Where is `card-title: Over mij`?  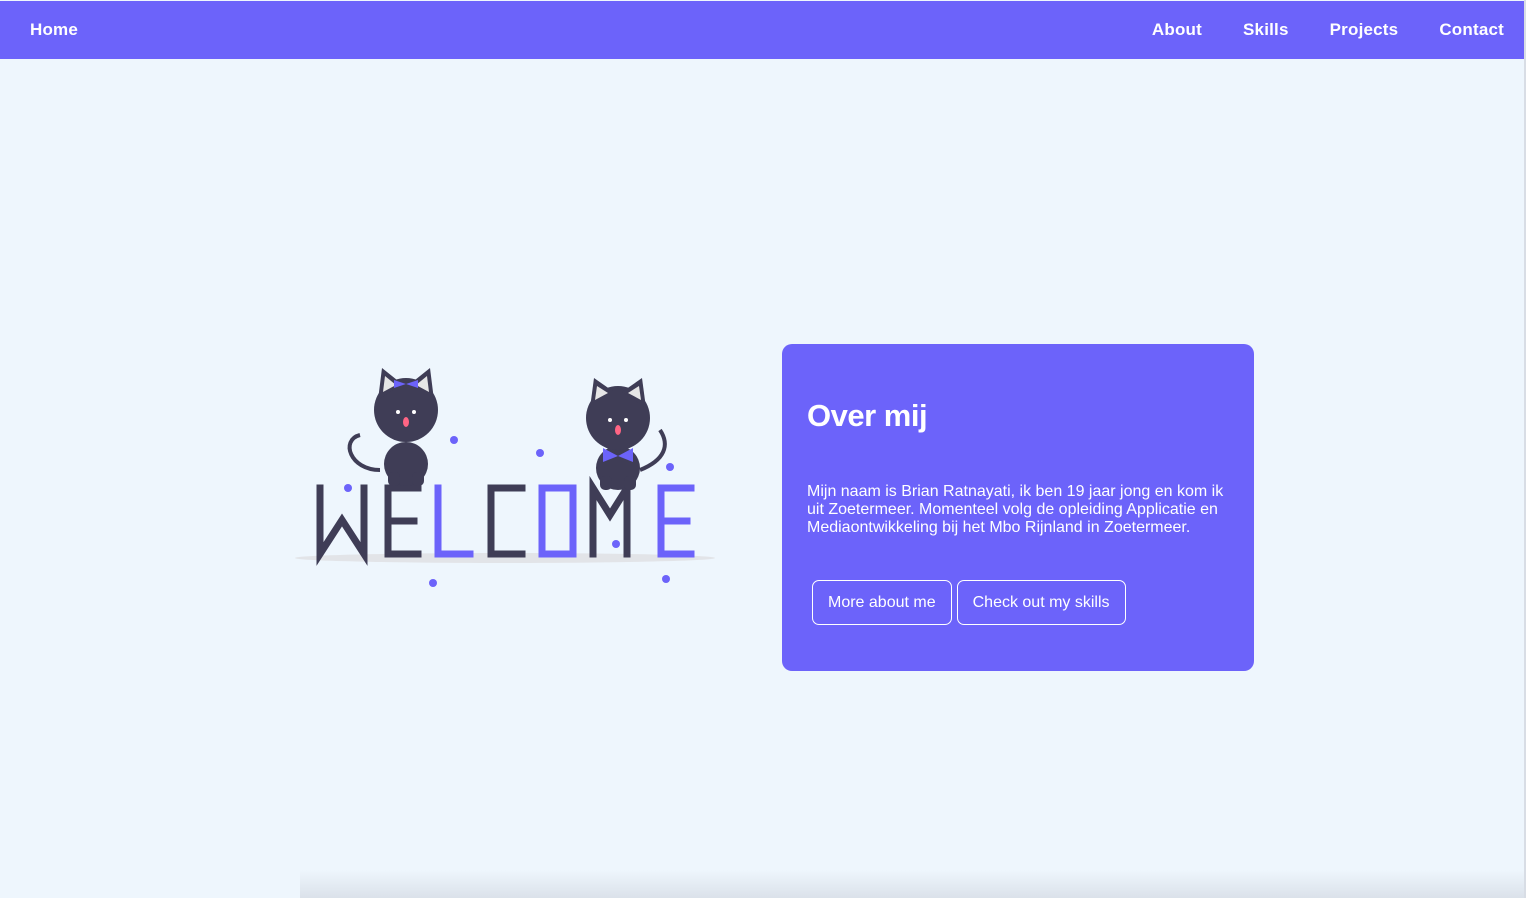 card-title: Over mij is located at coordinates (867, 415).